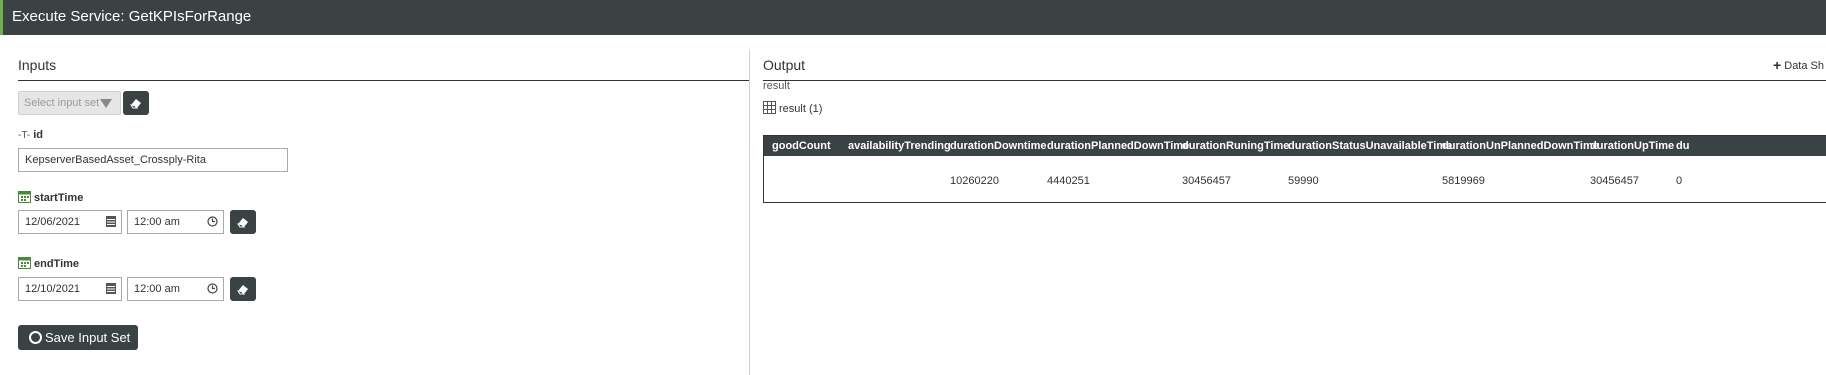 The width and height of the screenshot is (1826, 375). What do you see at coordinates (1370, 146) in the screenshot?
I see `col-header: durationStatusUnavailableTime` at bounding box center [1370, 146].